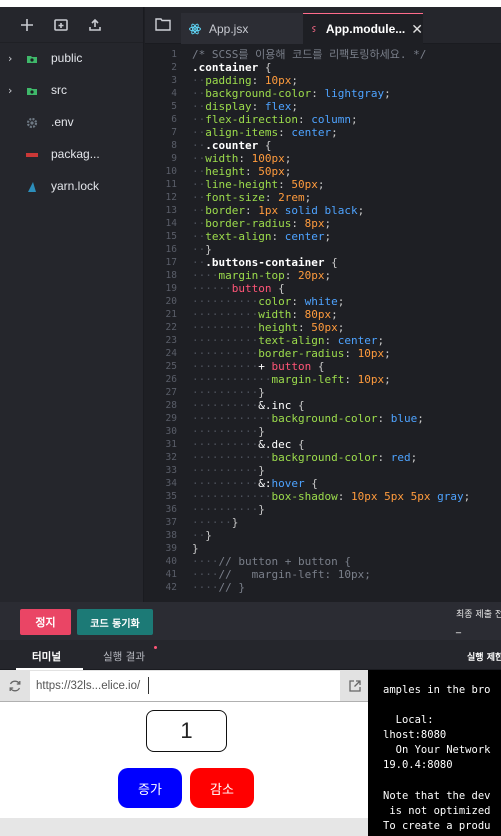 The width and height of the screenshot is (501, 836). Describe the element at coordinates (150, 788) in the screenshot. I see `increment-button: 증가` at that location.